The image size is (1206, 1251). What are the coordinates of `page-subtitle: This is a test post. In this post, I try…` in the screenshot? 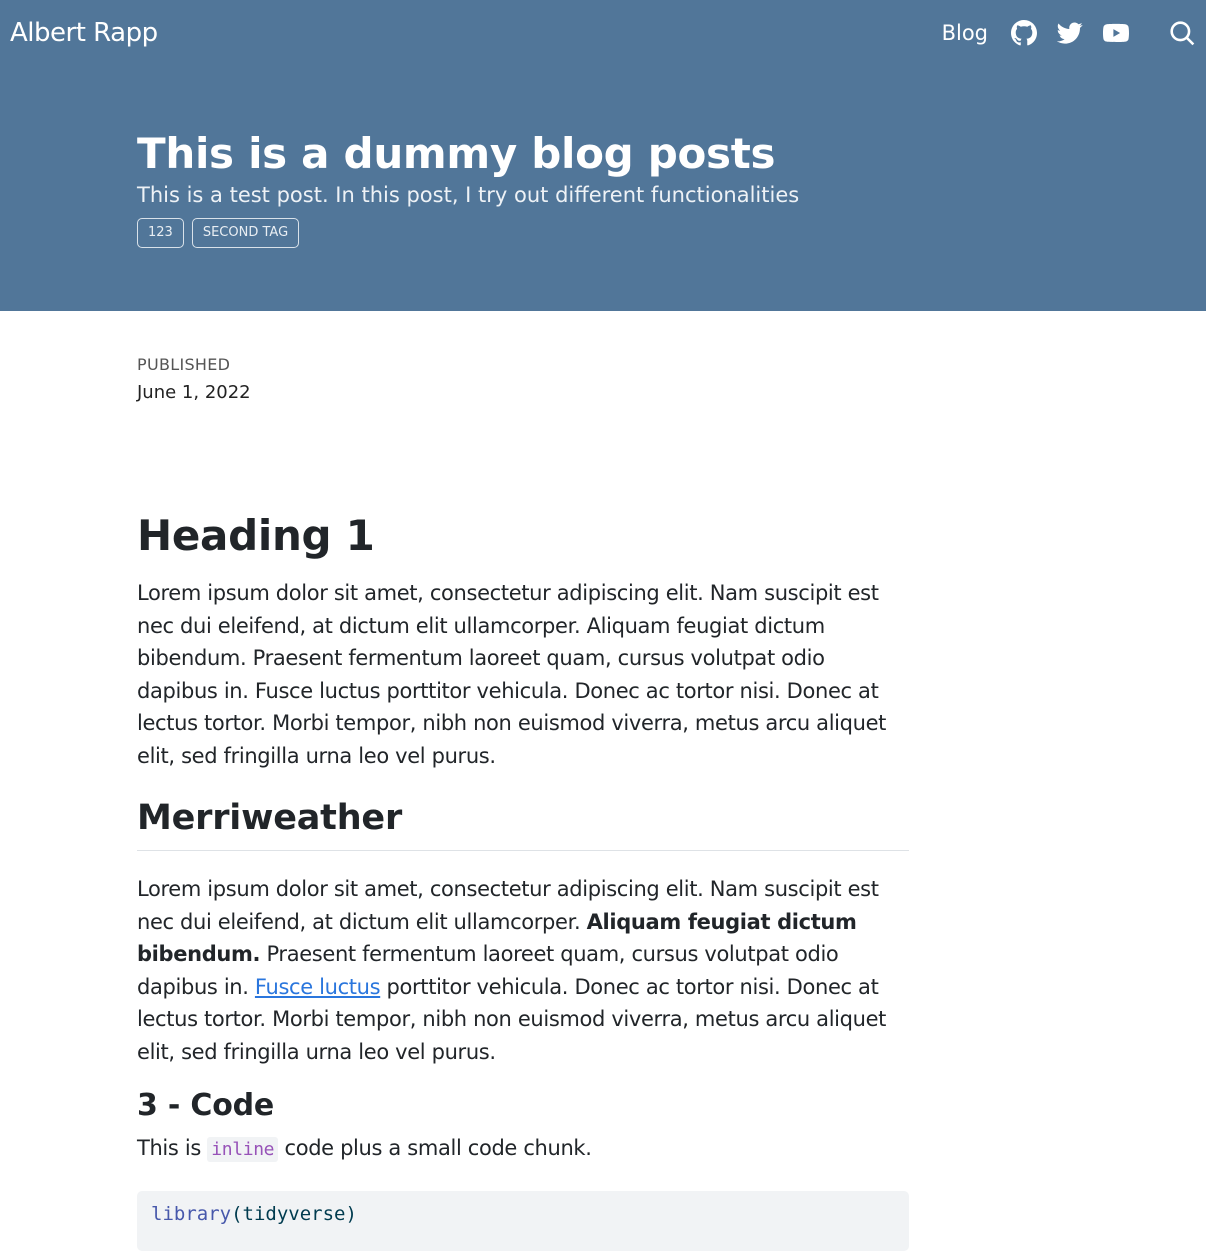 It's located at (468, 195).